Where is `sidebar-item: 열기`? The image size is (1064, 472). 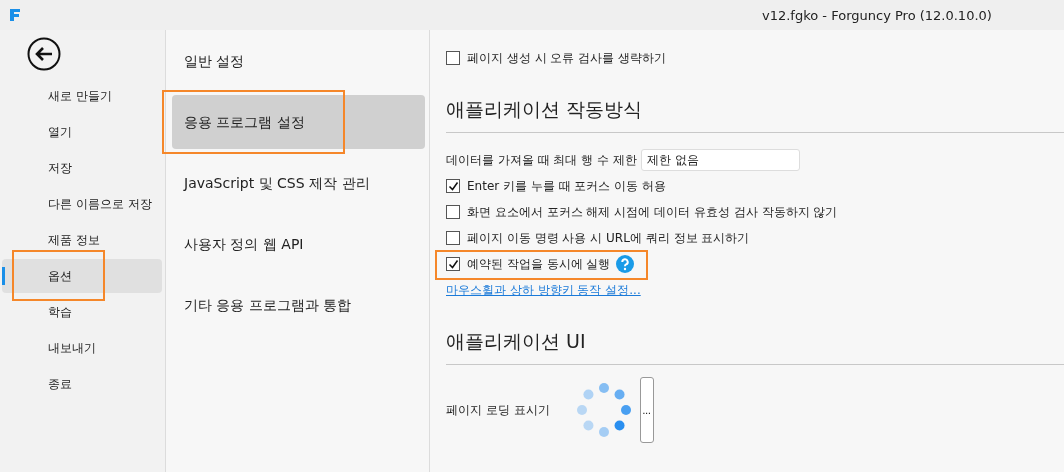
sidebar-item: 열기 is located at coordinates (82, 132).